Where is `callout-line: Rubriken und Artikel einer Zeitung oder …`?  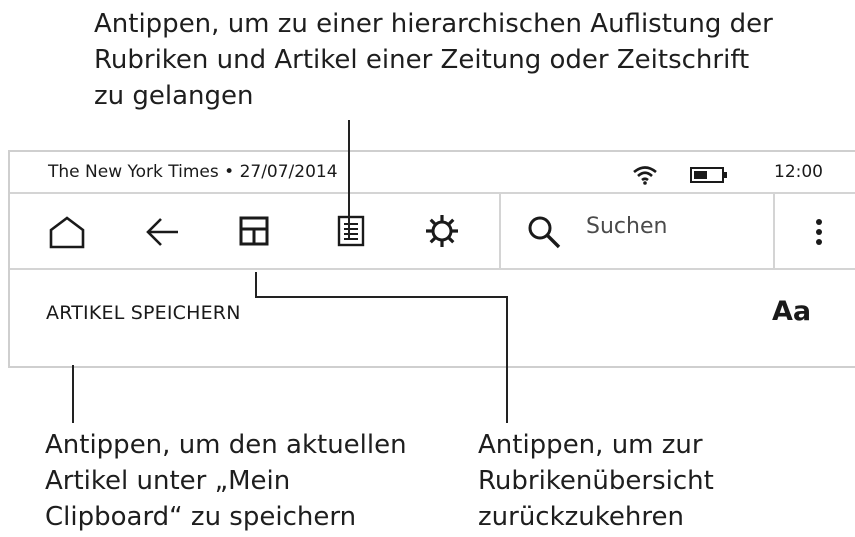 callout-line: Rubriken und Artikel einer Zeitung oder … is located at coordinates (422, 60).